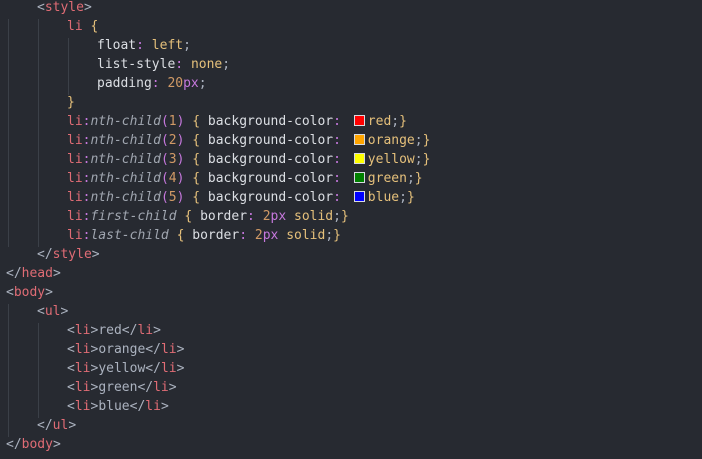 The width and height of the screenshot is (702, 459). Describe the element at coordinates (314, 216) in the screenshot. I see `code-token: solid` at that location.